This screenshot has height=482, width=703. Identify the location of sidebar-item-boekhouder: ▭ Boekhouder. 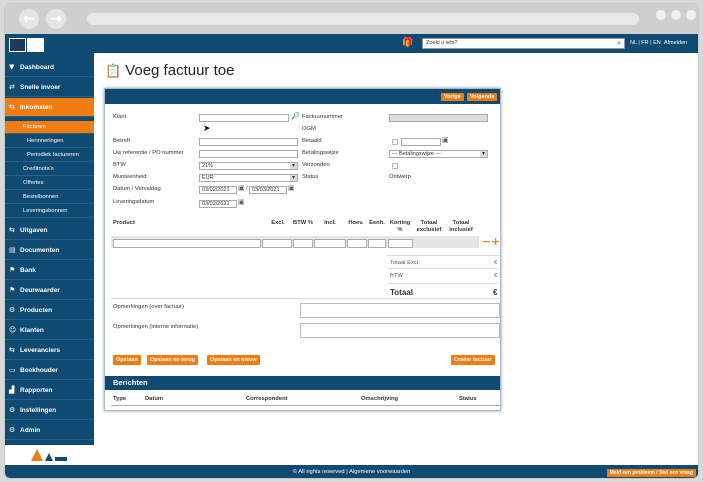
(49, 370).